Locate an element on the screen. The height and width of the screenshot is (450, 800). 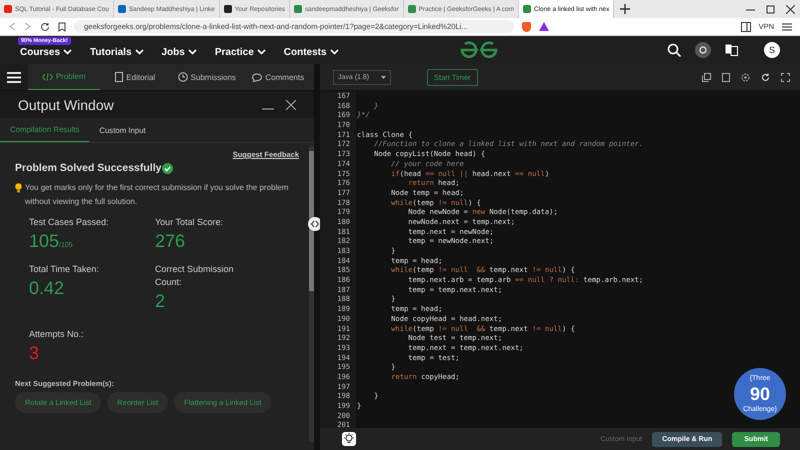
panel-title: Output Window is located at coordinates (66, 104).